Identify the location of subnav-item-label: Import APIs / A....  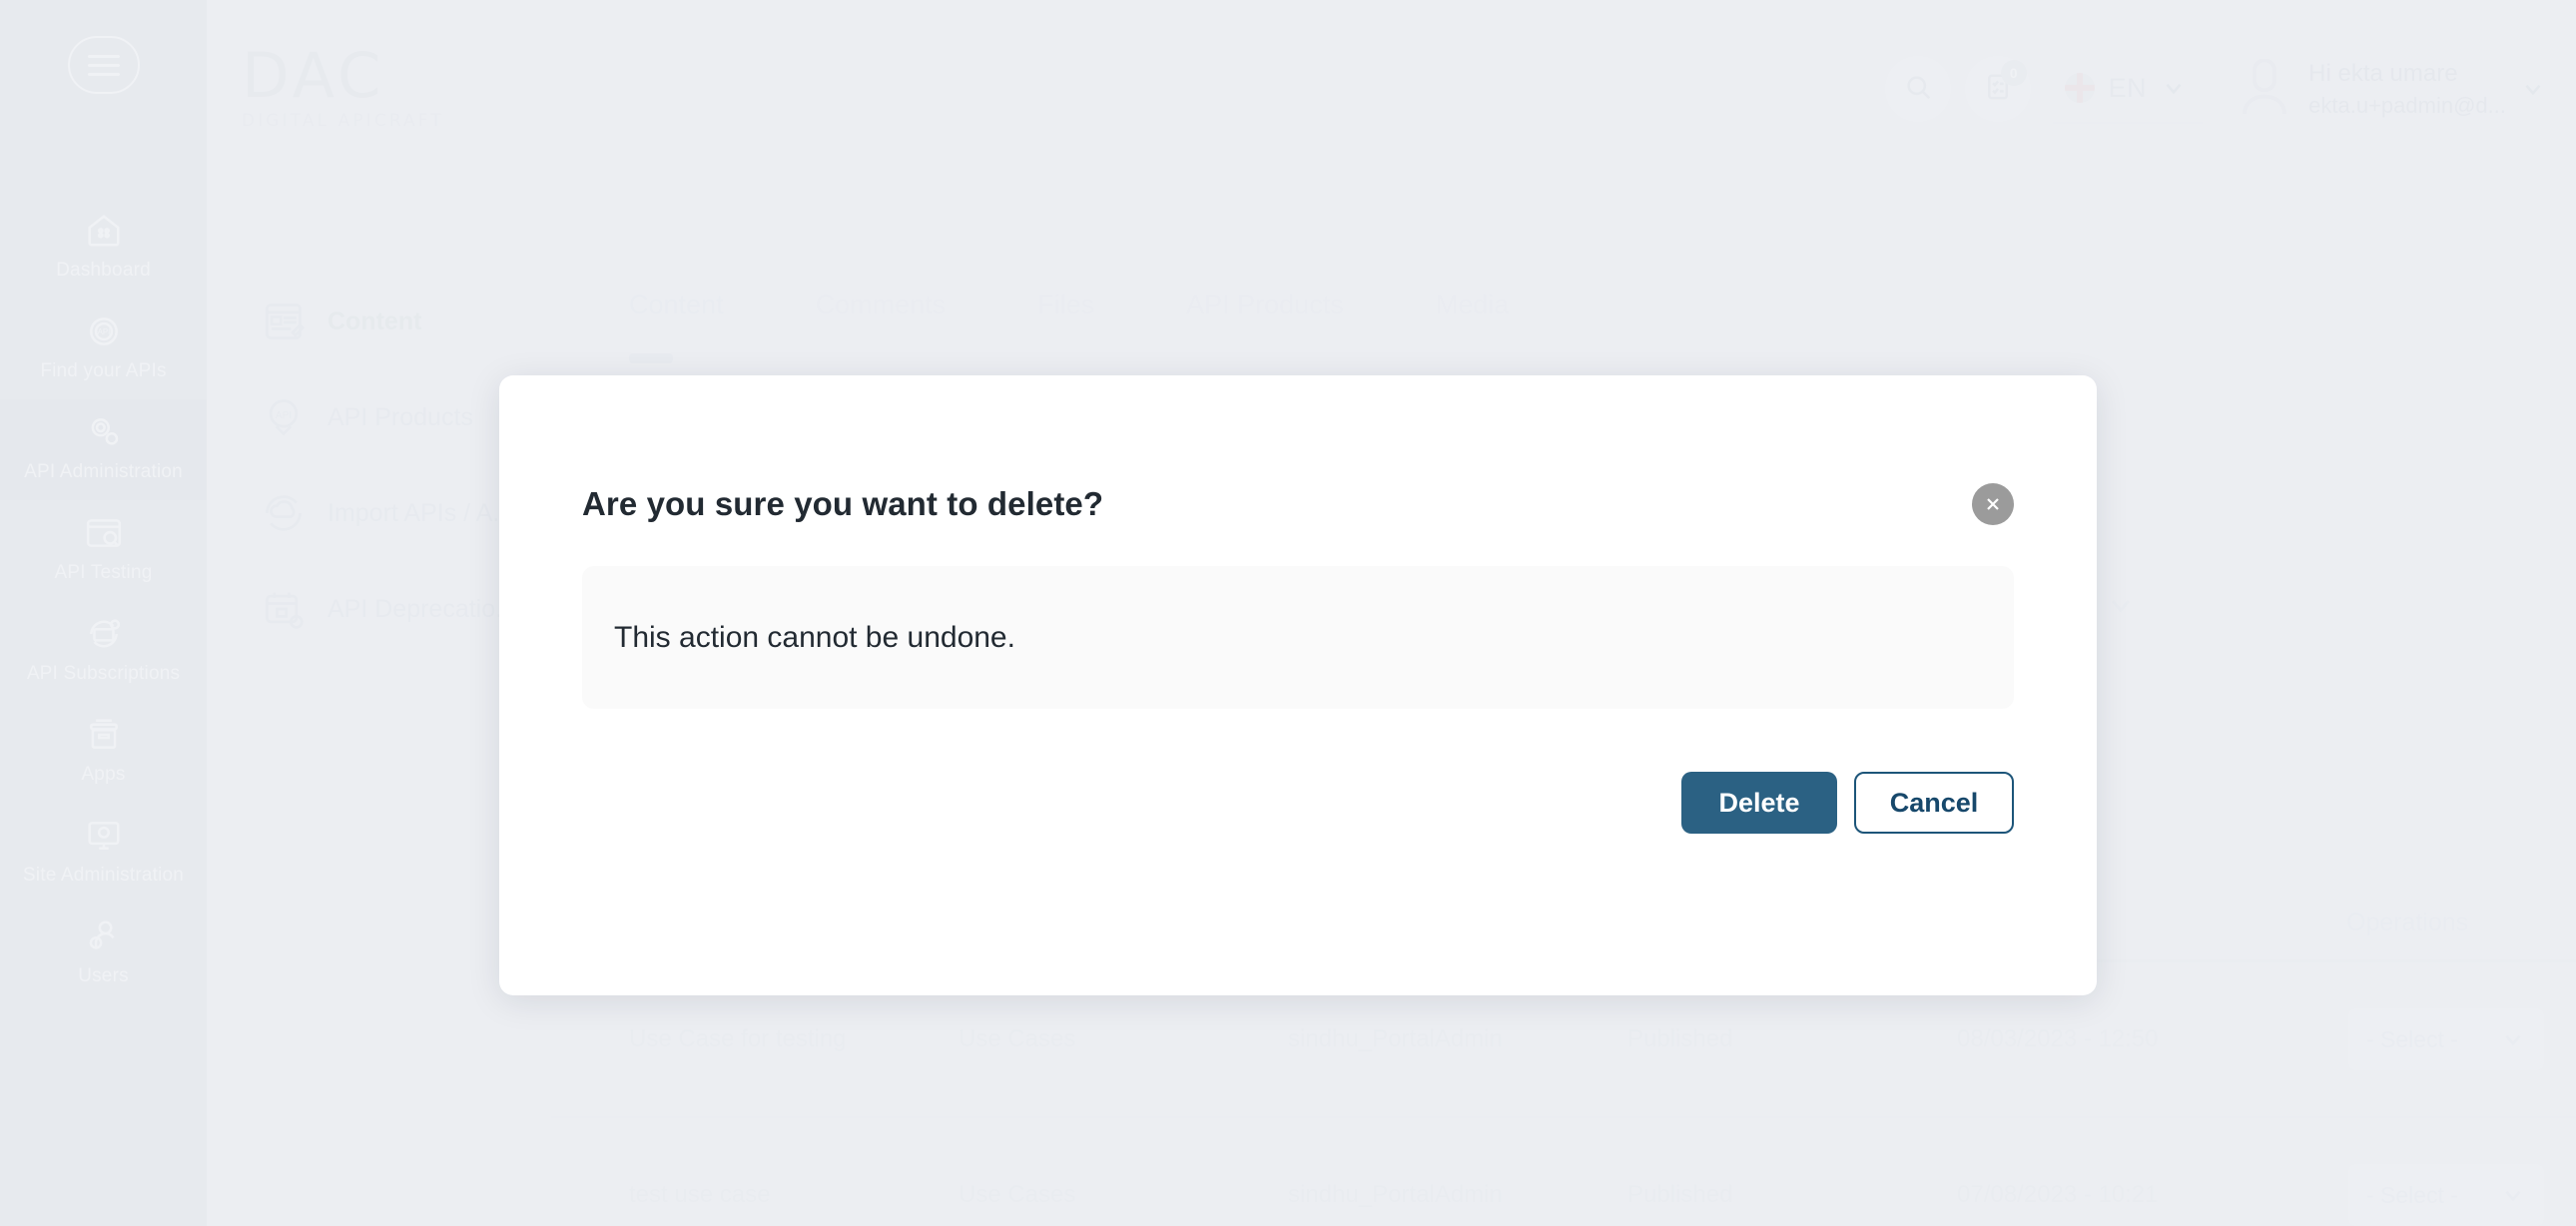
(420, 512).